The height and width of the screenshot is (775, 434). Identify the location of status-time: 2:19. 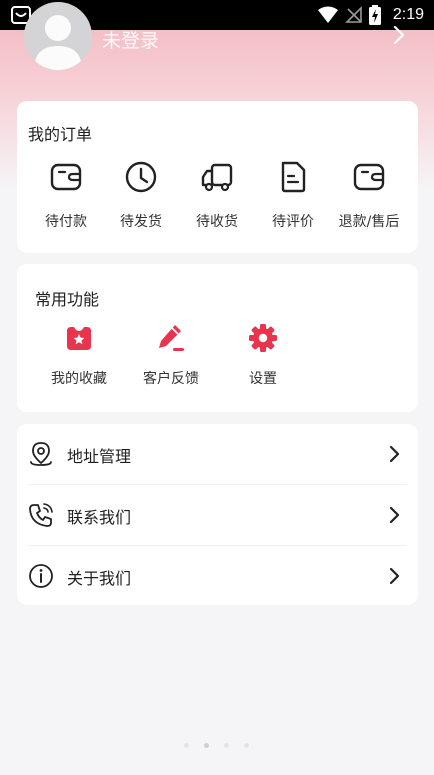
(408, 14).